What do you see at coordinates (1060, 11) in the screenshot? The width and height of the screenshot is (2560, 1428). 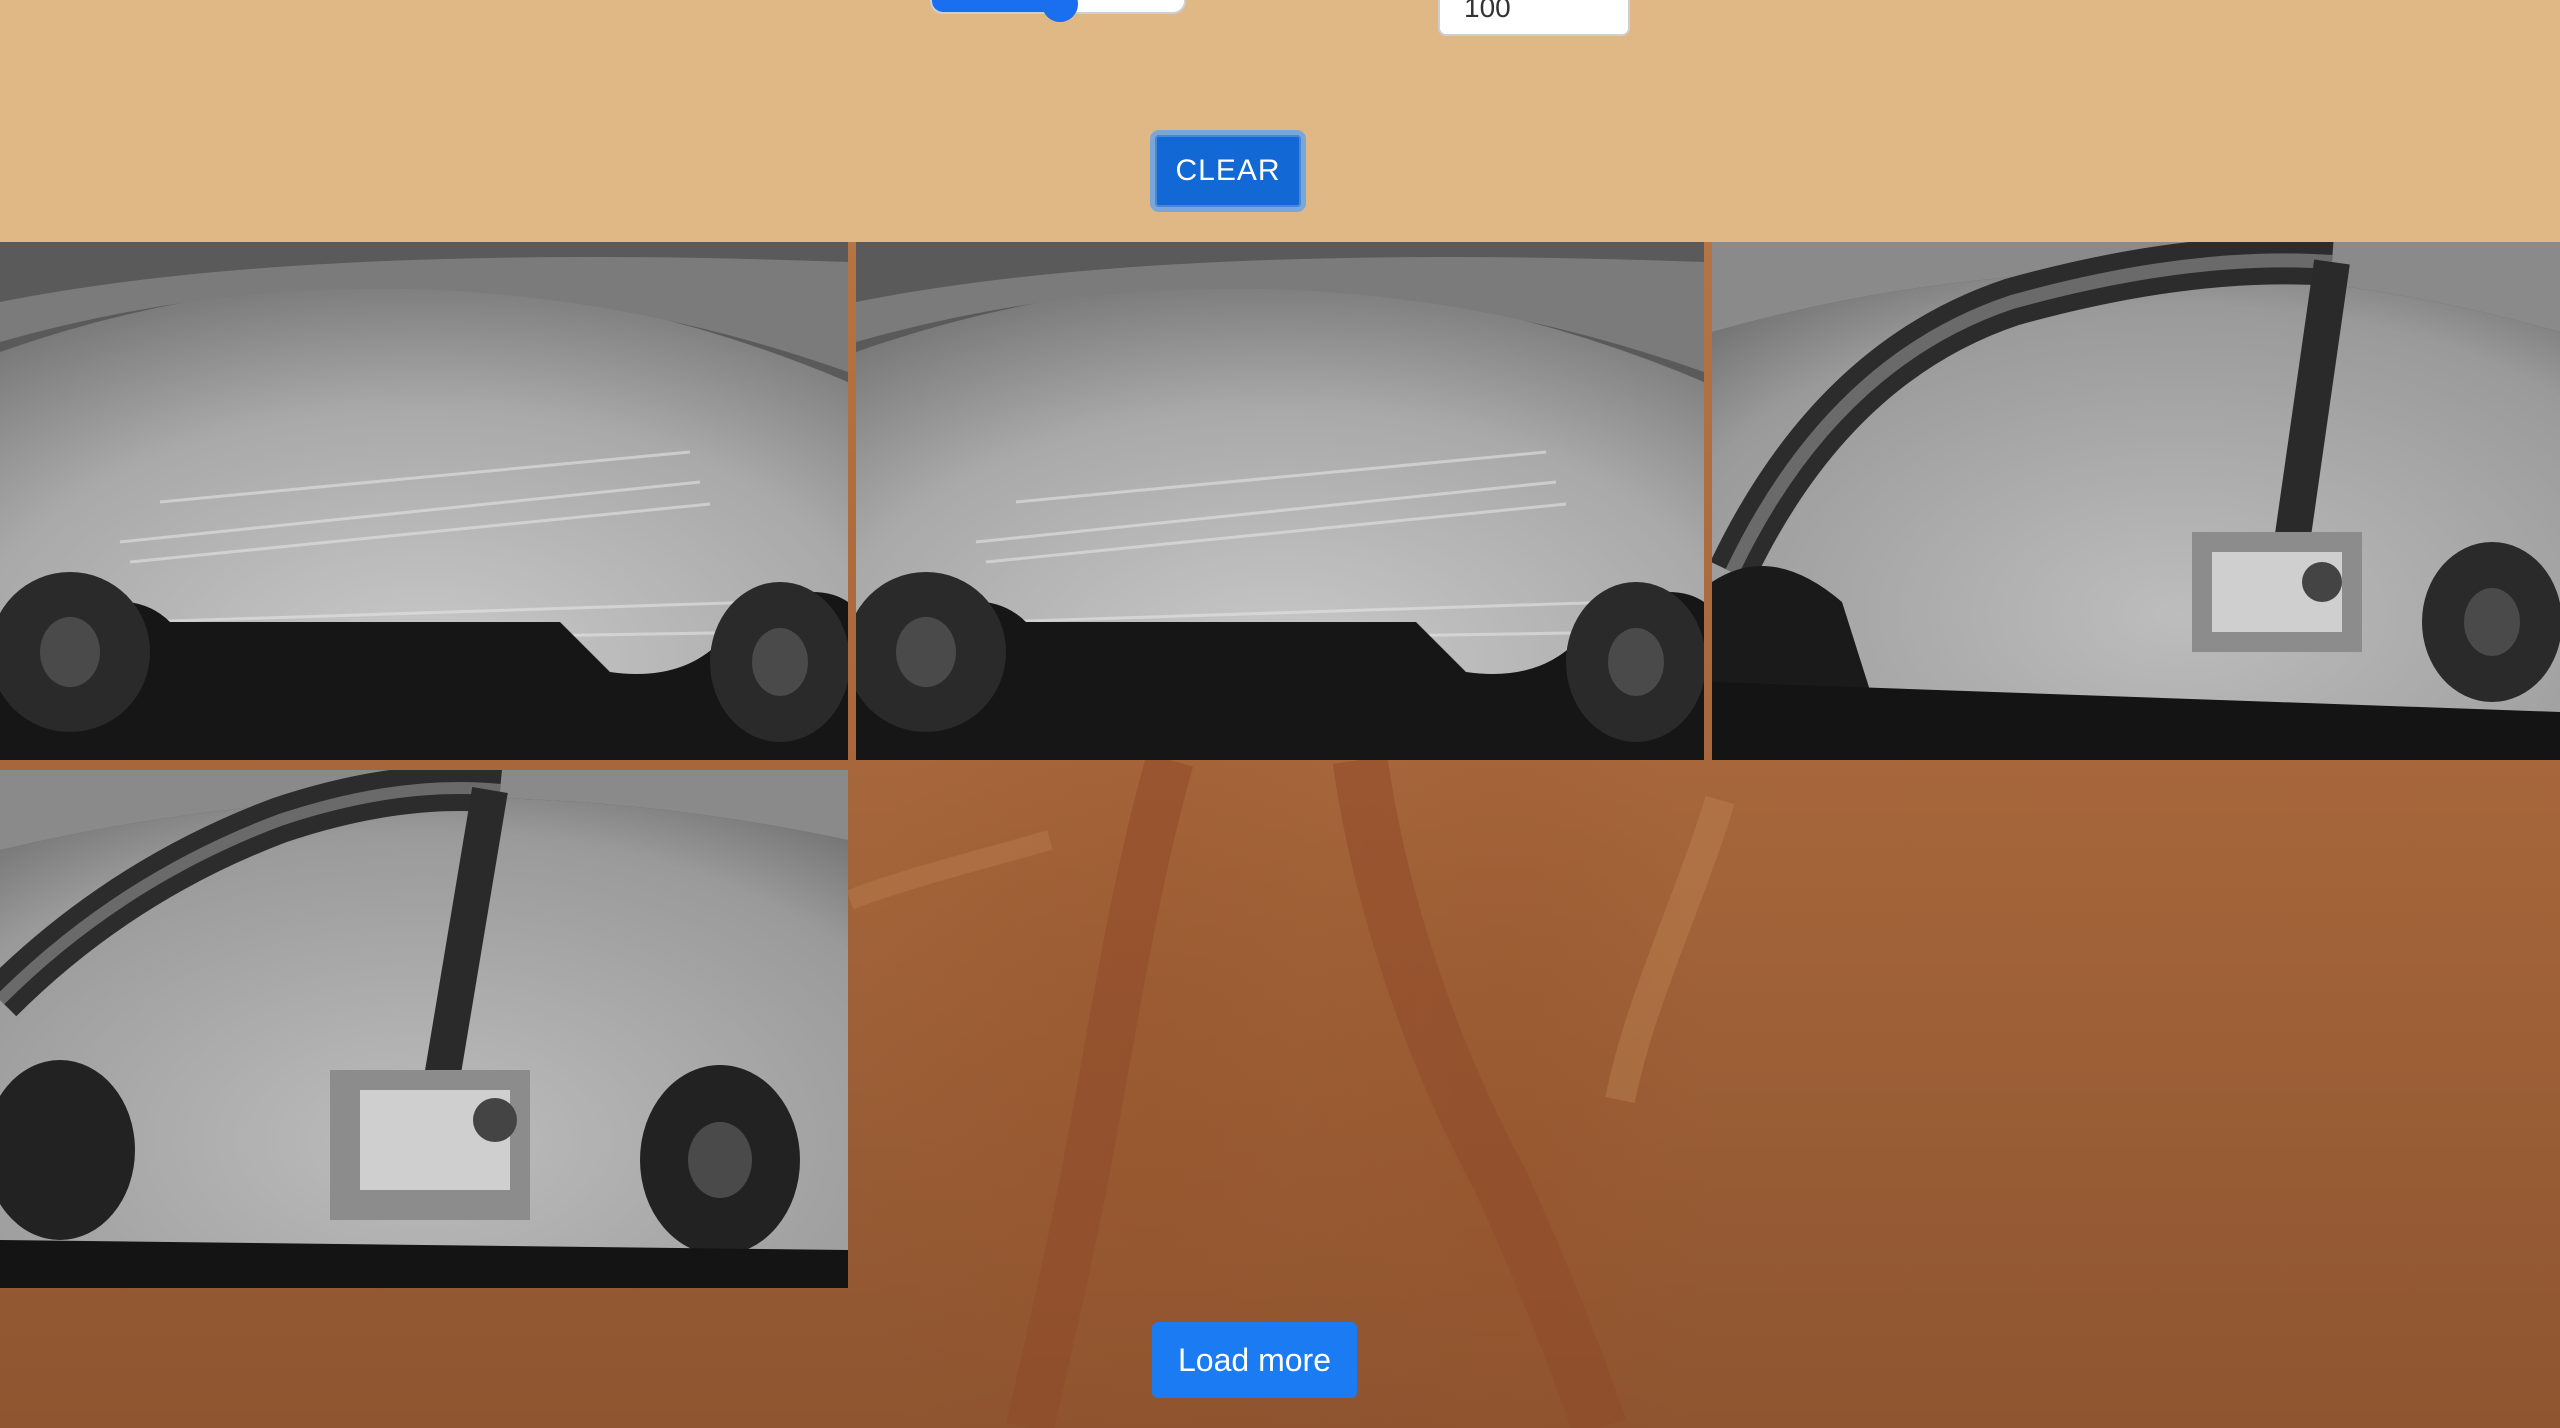 I see `slider-thumb` at bounding box center [1060, 11].